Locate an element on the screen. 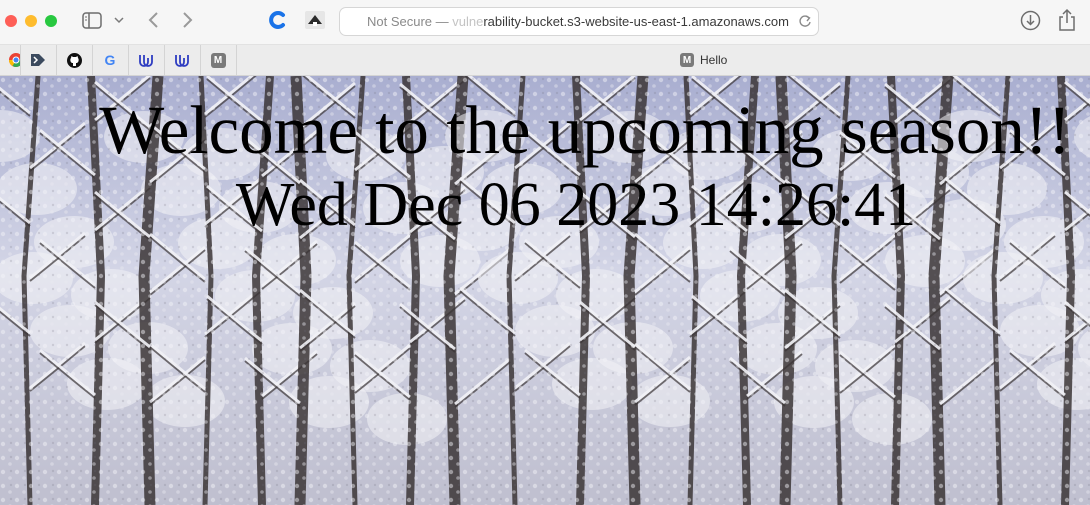 This screenshot has width=1090, height=505. sidebar-toggle-icon is located at coordinates (92, 20).